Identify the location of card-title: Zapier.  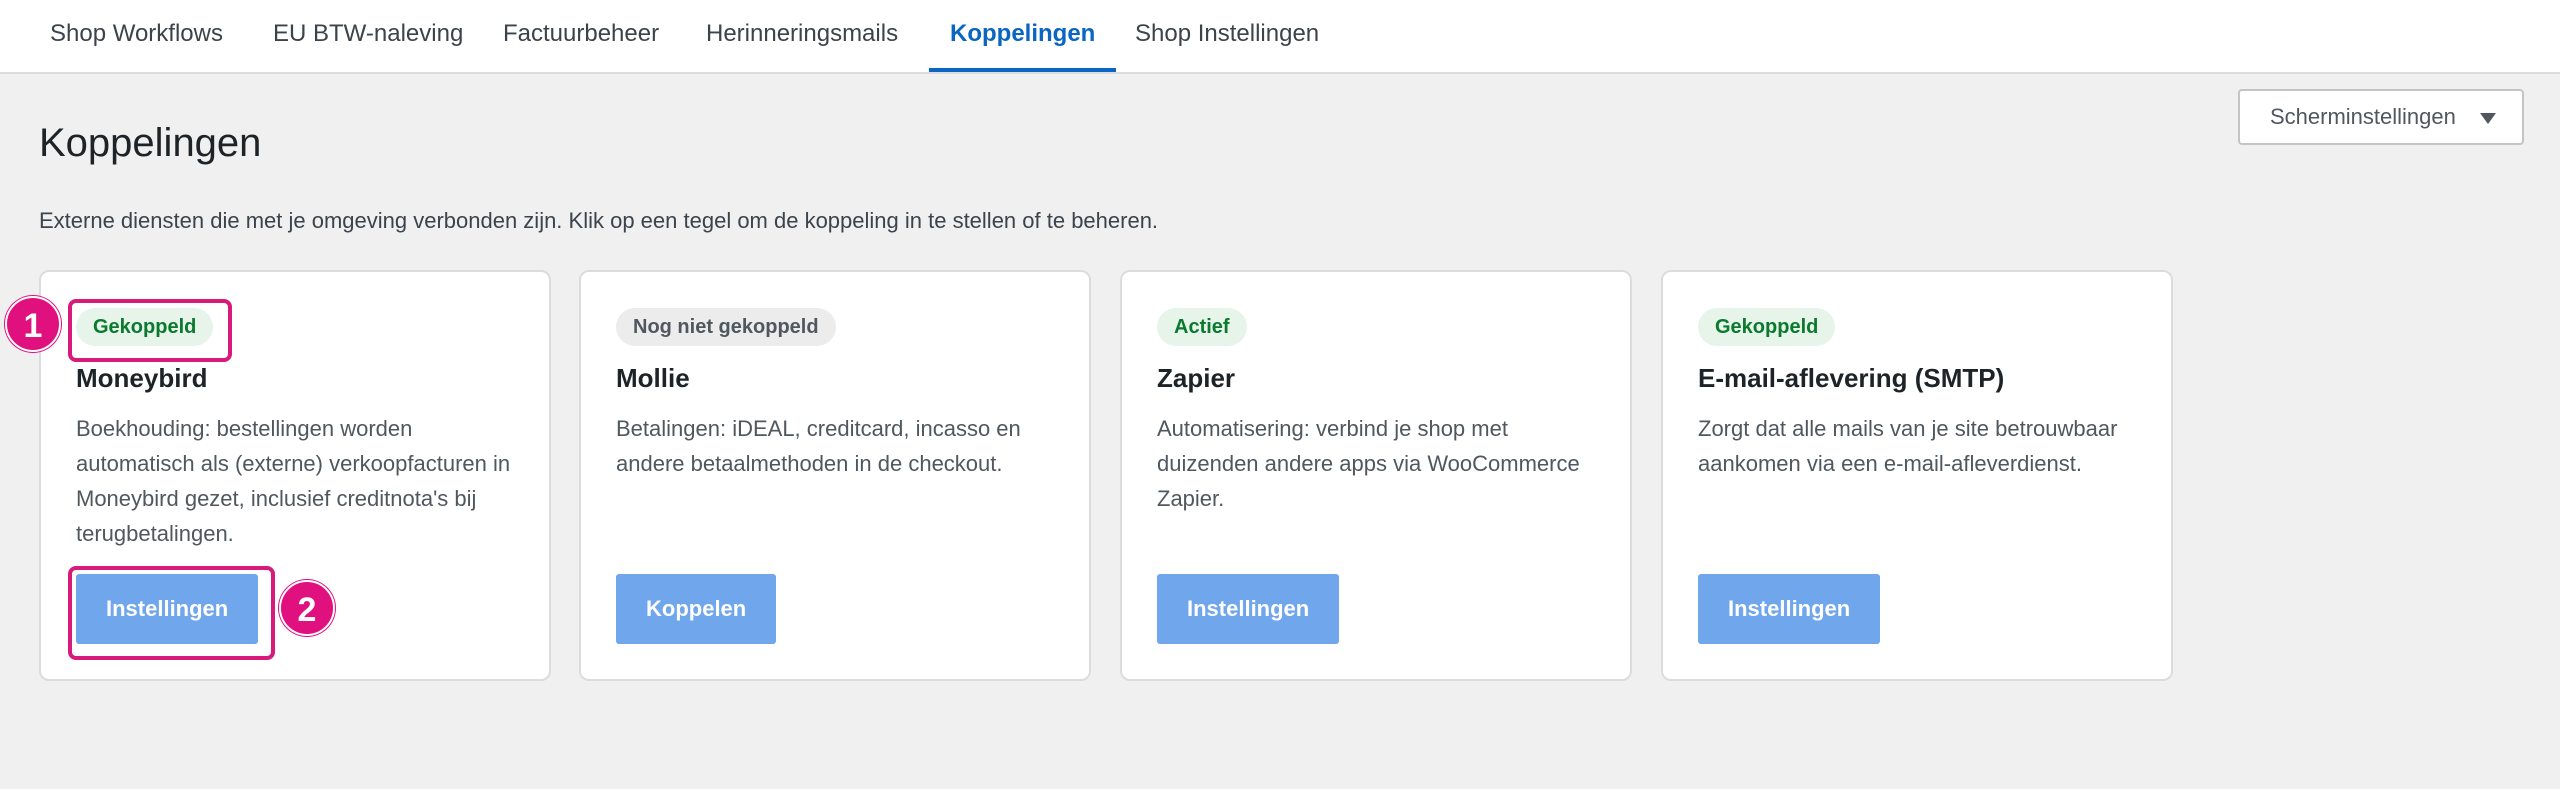
(1196, 378).